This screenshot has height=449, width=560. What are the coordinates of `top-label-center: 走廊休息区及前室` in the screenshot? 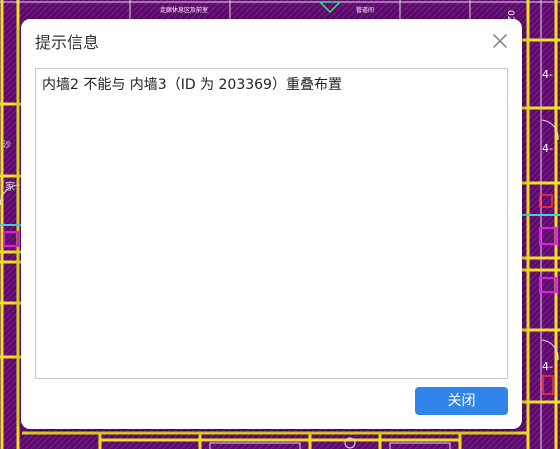 It's located at (184, 10).